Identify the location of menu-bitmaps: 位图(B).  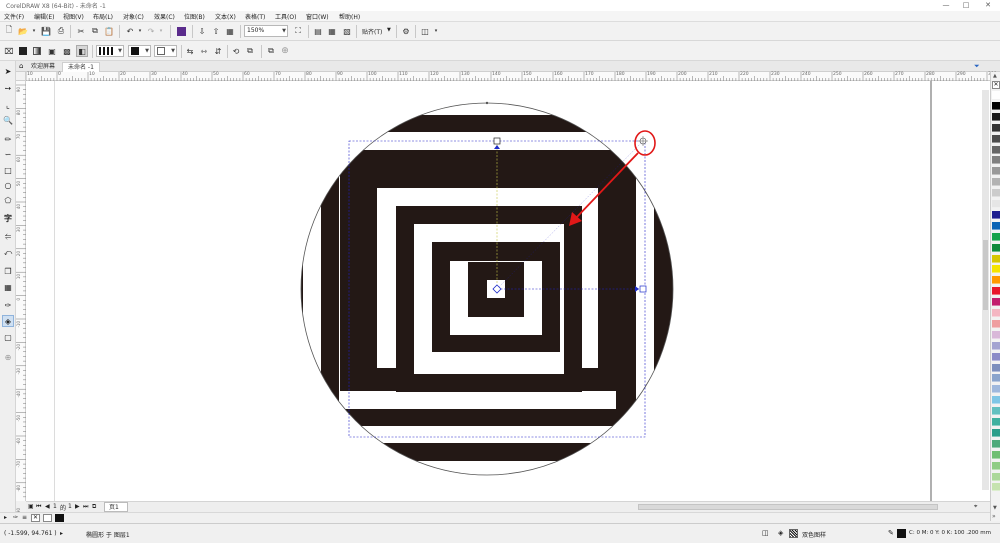
(194, 16).